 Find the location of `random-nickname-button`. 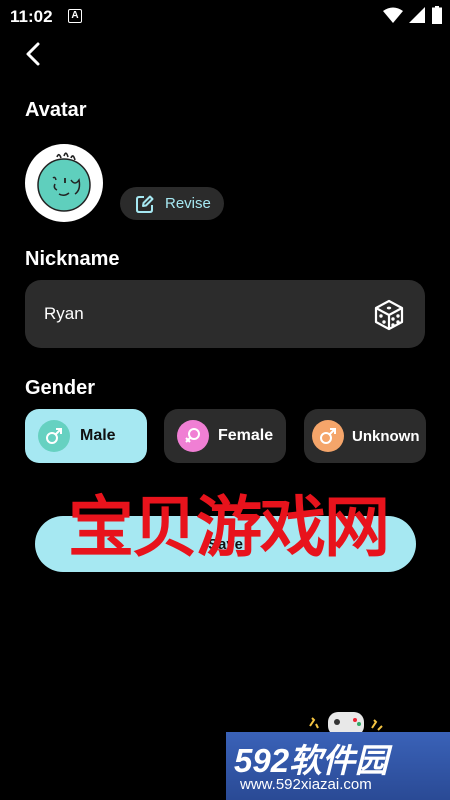

random-nickname-button is located at coordinates (389, 315).